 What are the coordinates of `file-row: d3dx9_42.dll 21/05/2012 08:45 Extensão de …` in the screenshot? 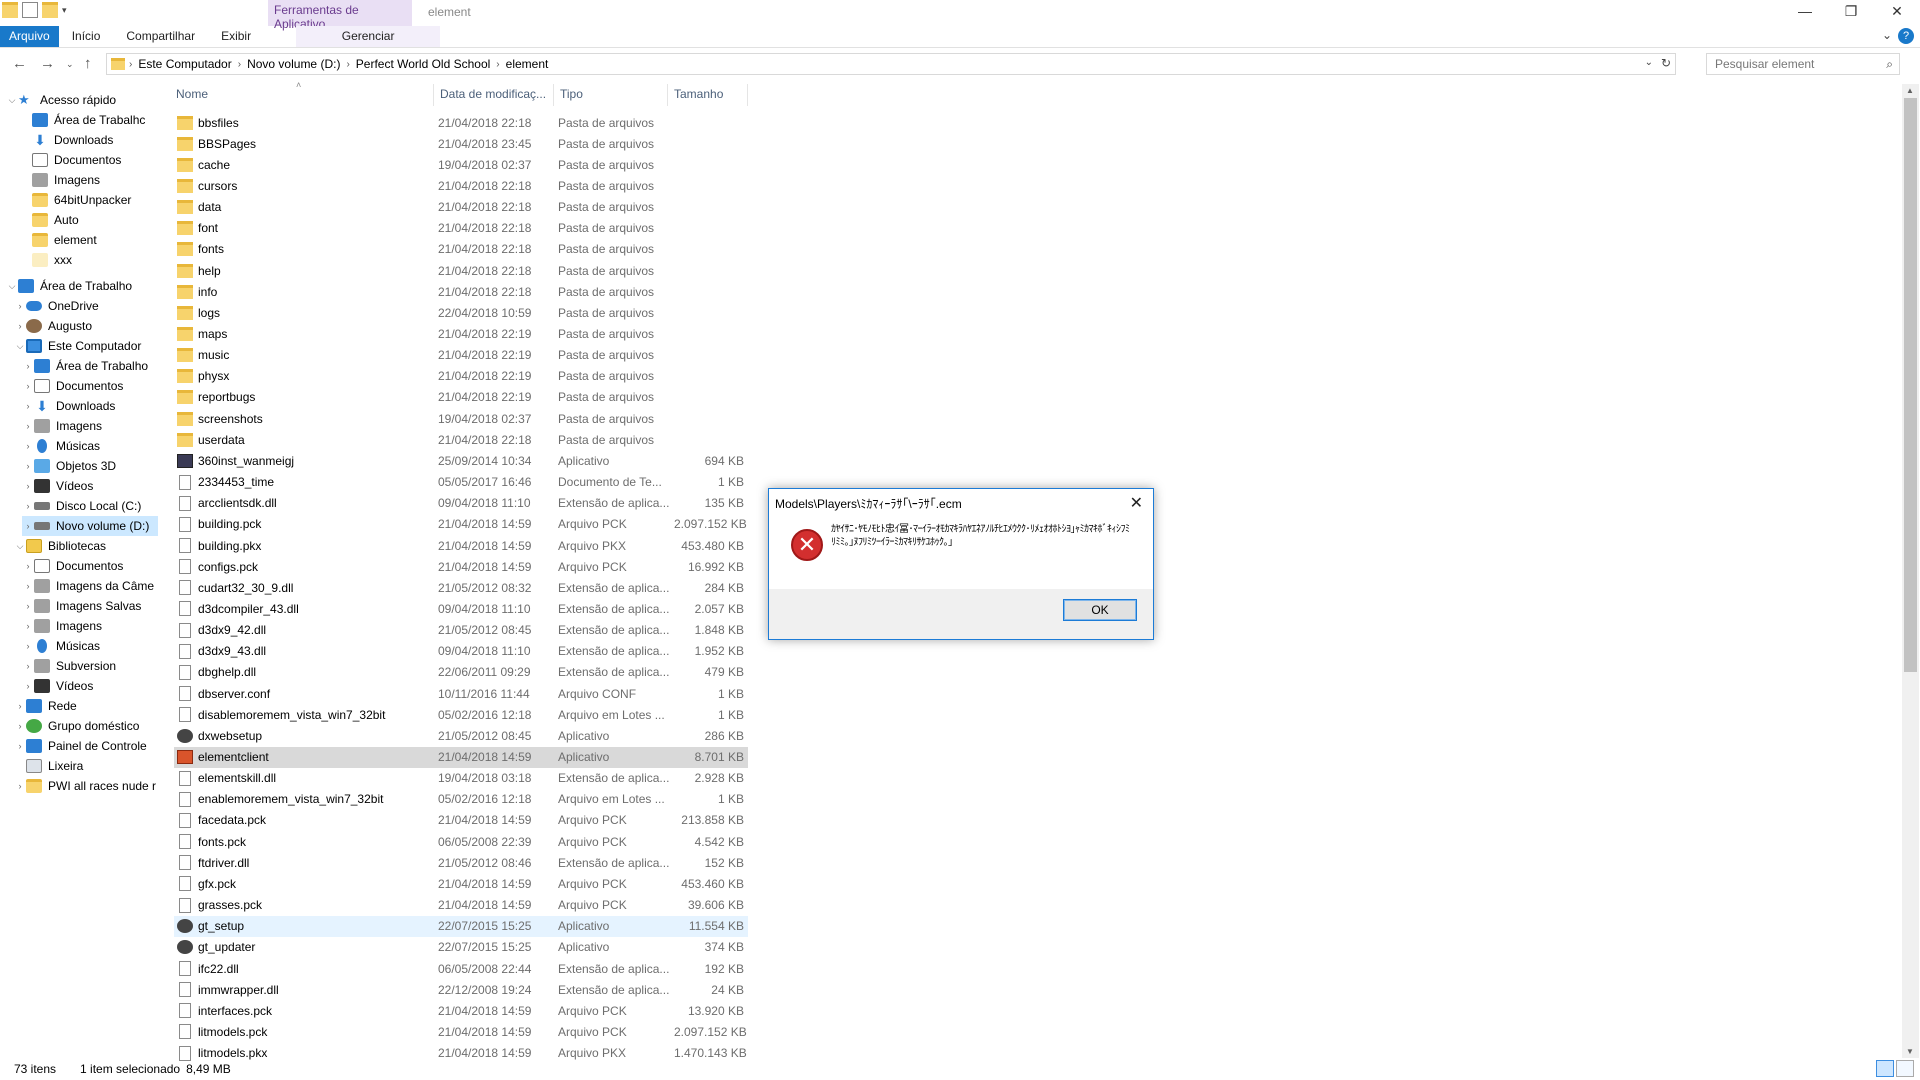 It's located at (461, 630).